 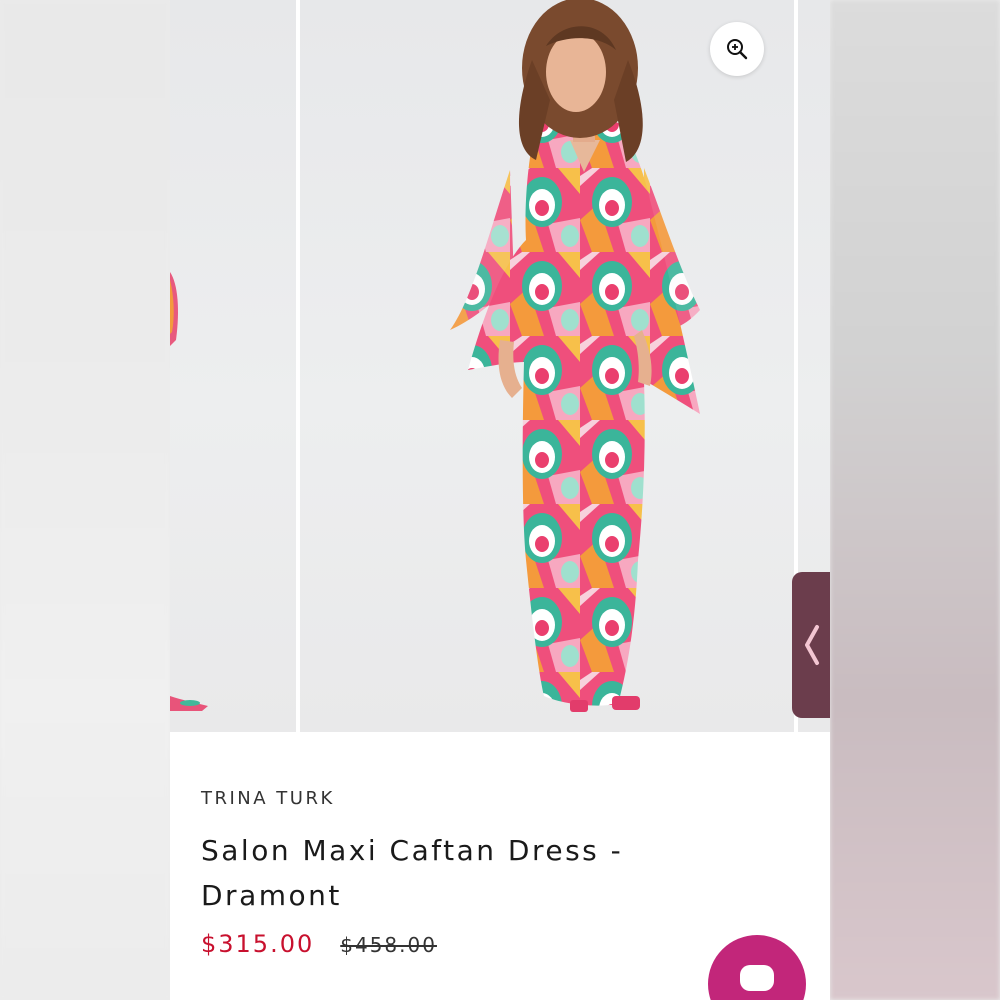 What do you see at coordinates (319, 944) in the screenshot?
I see `price-row: $315.00 $458.00` at bounding box center [319, 944].